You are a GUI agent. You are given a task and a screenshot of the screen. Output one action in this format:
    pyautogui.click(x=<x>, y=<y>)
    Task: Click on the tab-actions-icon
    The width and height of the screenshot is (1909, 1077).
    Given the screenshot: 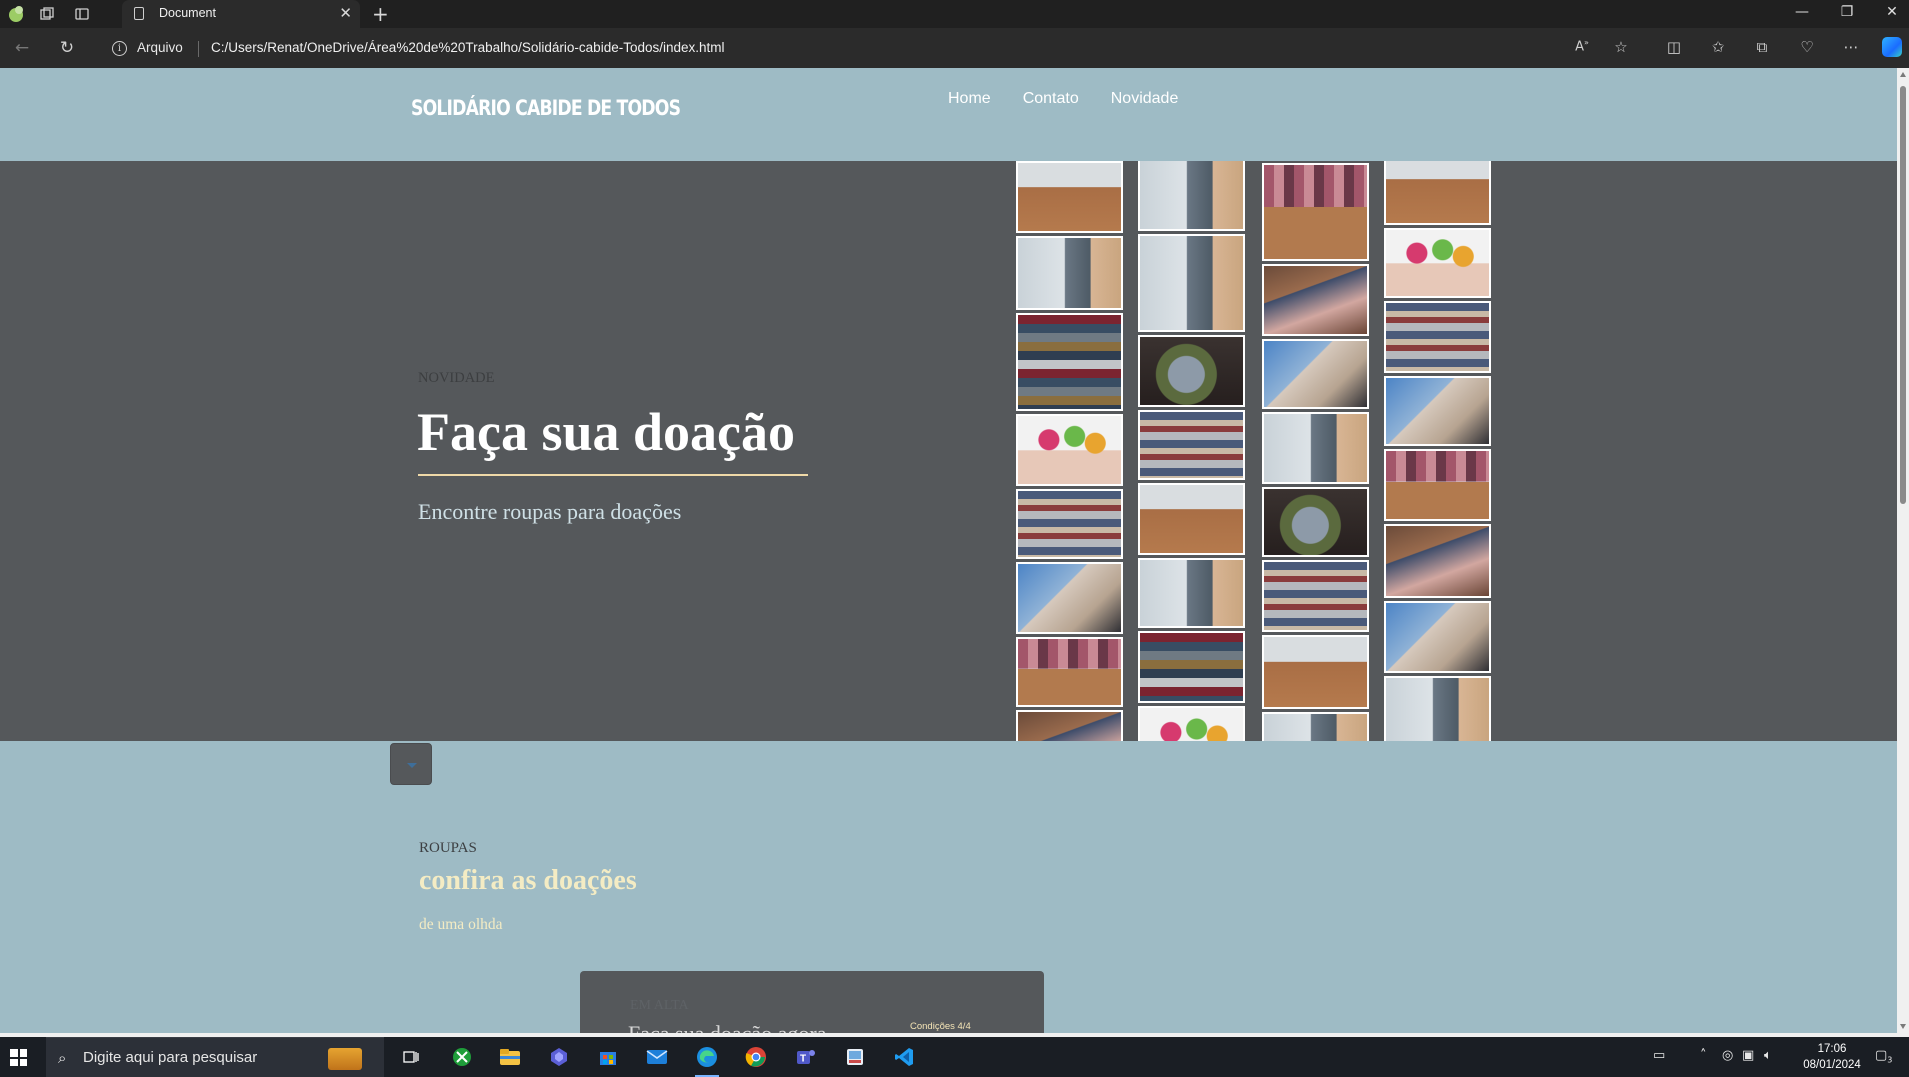 What is the action you would take?
    pyautogui.click(x=82, y=14)
    